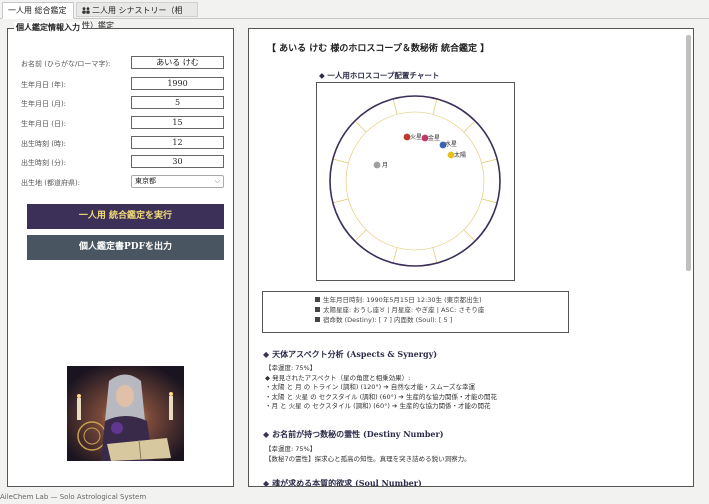 The image size is (709, 504). Describe the element at coordinates (342, 482) in the screenshot. I see `soul-section-title: ◆ 魂が求める本質的欲求 (Soul Number)` at that location.